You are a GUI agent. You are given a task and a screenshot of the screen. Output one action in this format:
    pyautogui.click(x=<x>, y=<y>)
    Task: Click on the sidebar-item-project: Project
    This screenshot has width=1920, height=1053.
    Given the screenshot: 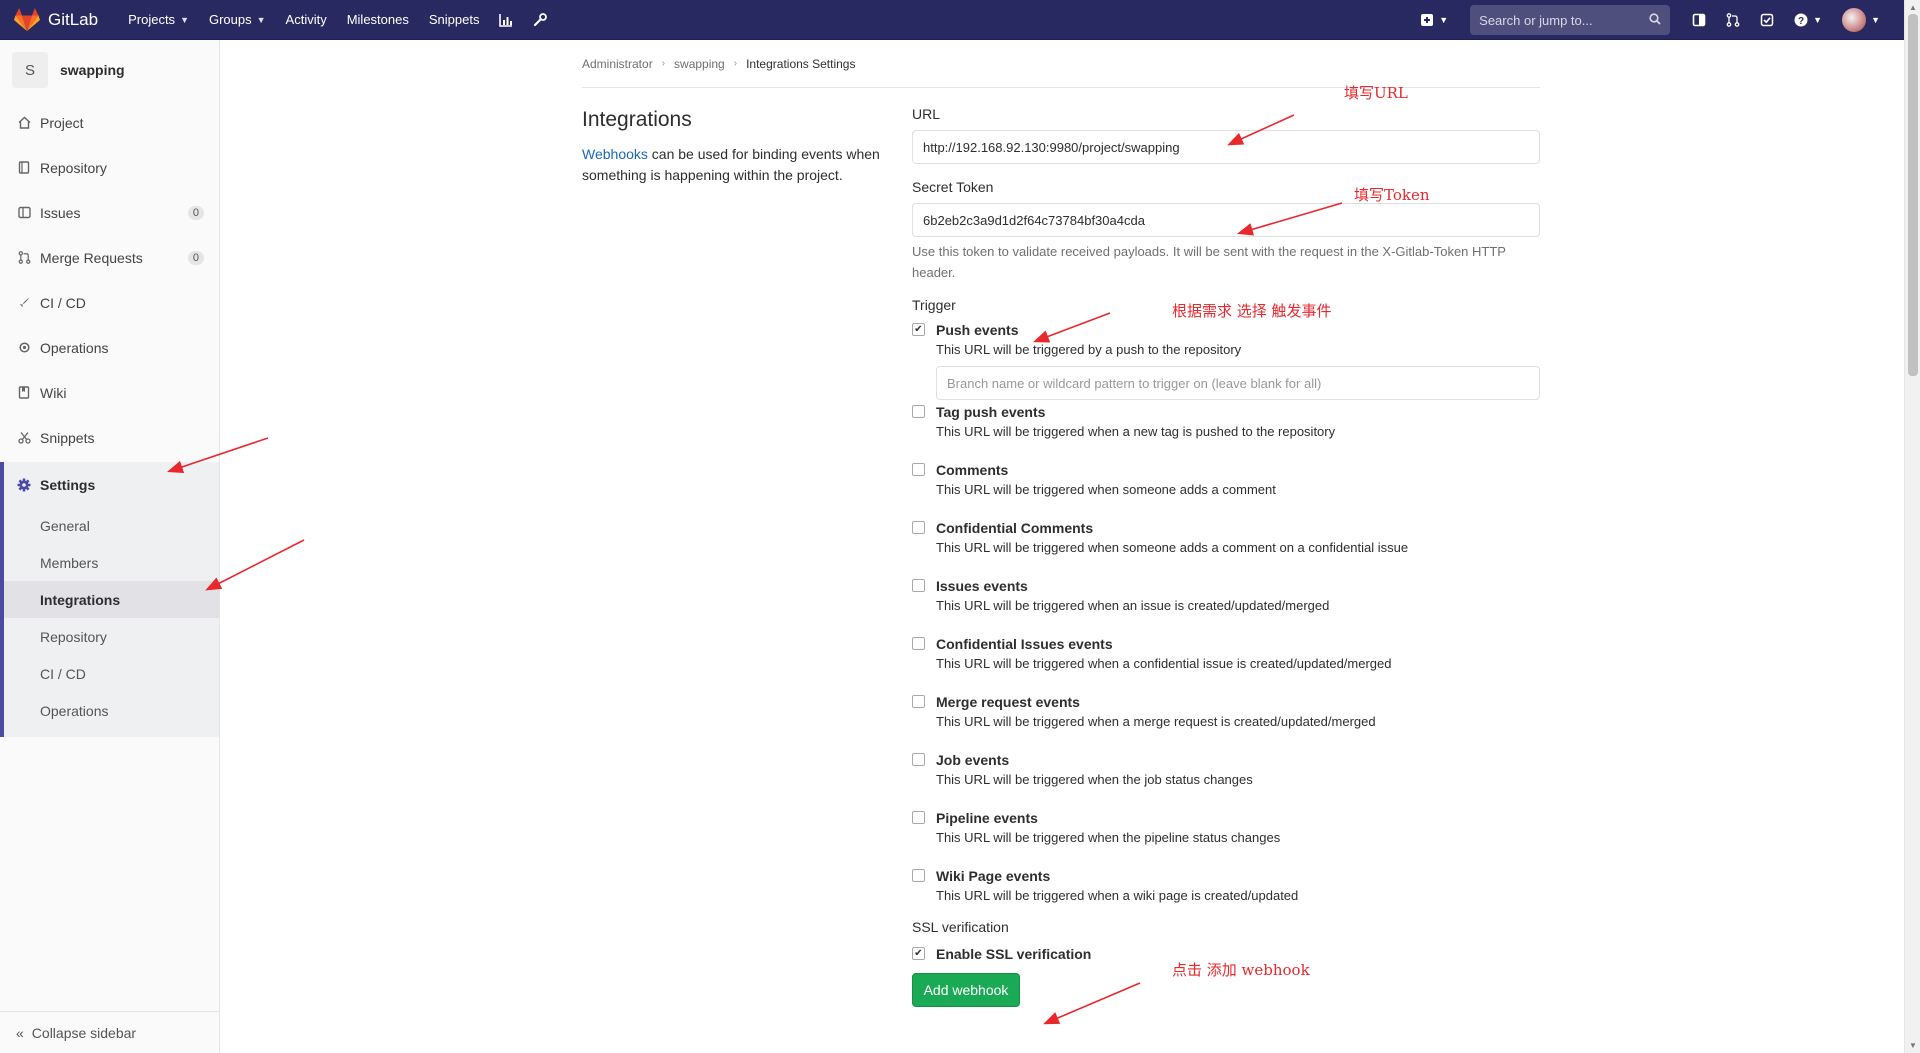 What is the action you would take?
    pyautogui.click(x=109, y=122)
    